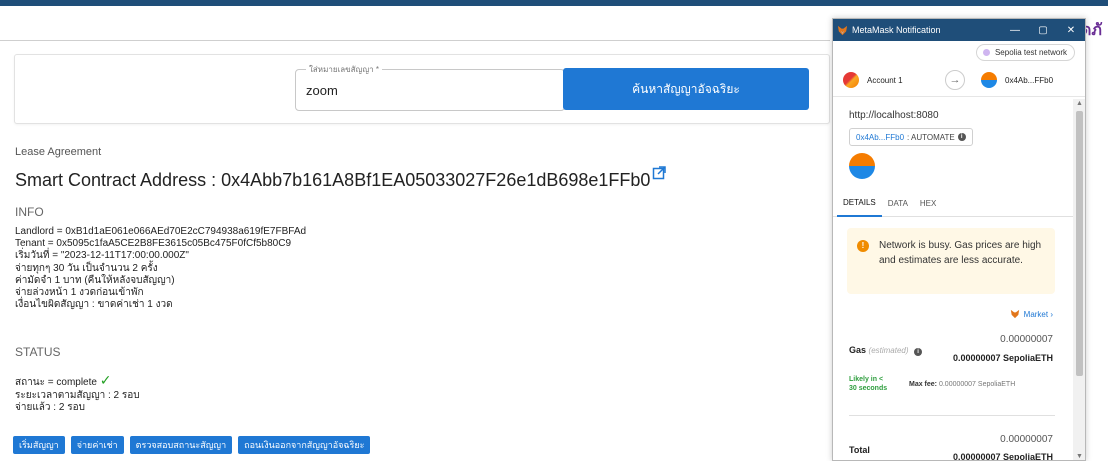 Image resolution: width=1108 pixels, height=461 pixels. Describe the element at coordinates (102, 256) in the screenshot. I see `info-start-date: เริ่มวันที่ = "2023-12-11T17:00:00.000Z"` at that location.